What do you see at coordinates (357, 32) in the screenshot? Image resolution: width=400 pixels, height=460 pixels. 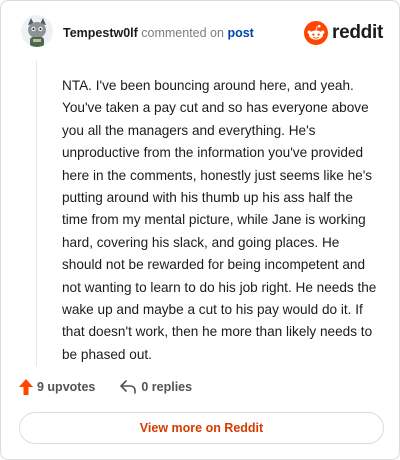 I see `reddit-wordmark: reddit` at bounding box center [357, 32].